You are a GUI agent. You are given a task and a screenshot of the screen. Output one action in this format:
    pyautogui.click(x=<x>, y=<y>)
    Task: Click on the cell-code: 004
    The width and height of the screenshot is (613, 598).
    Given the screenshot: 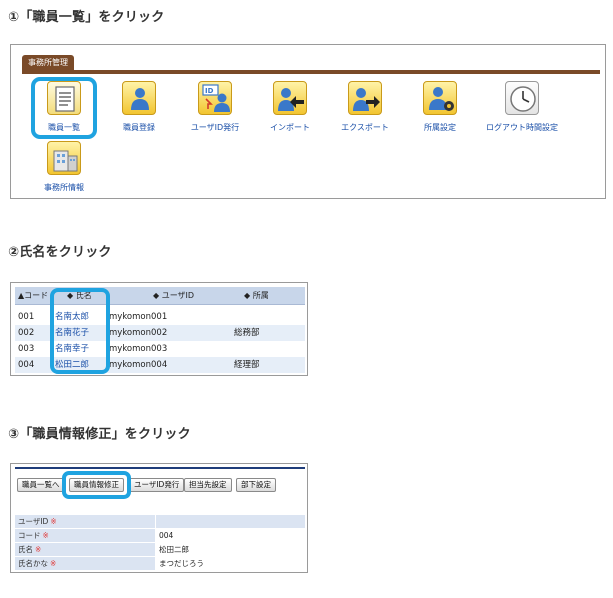 What is the action you would take?
    pyautogui.click(x=26, y=365)
    